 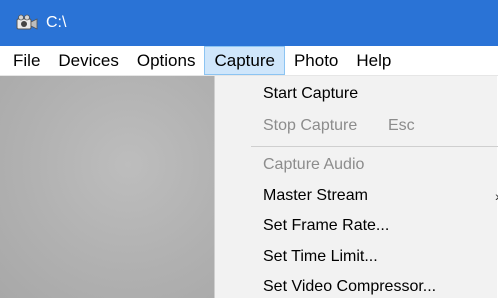 I want to click on stop-capture-shortcut: Esc, so click(x=401, y=125).